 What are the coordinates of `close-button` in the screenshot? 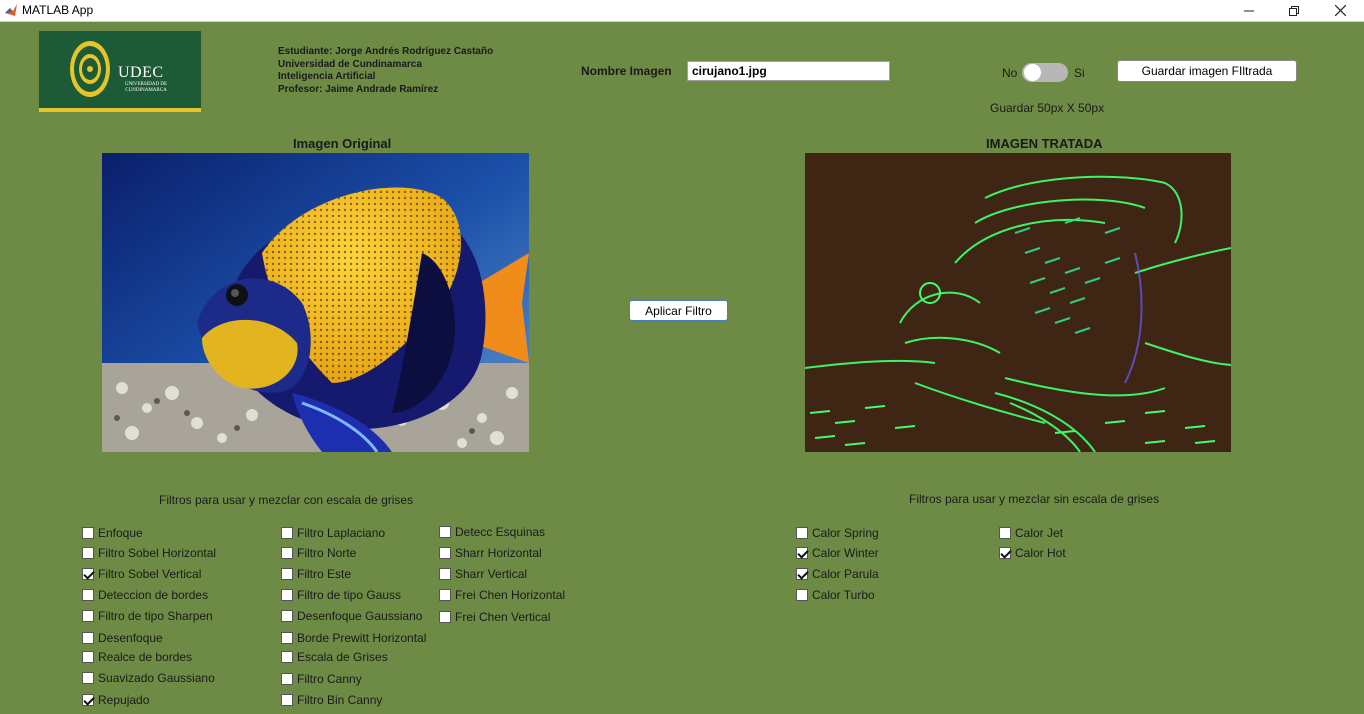 It's located at (1340, 10).